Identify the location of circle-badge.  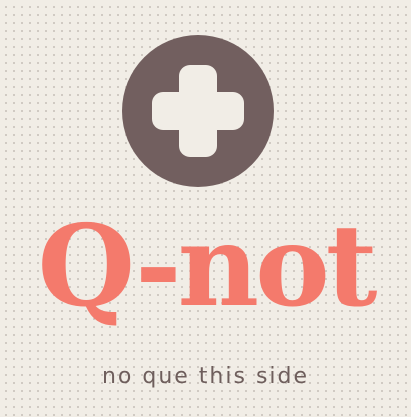
(198, 111).